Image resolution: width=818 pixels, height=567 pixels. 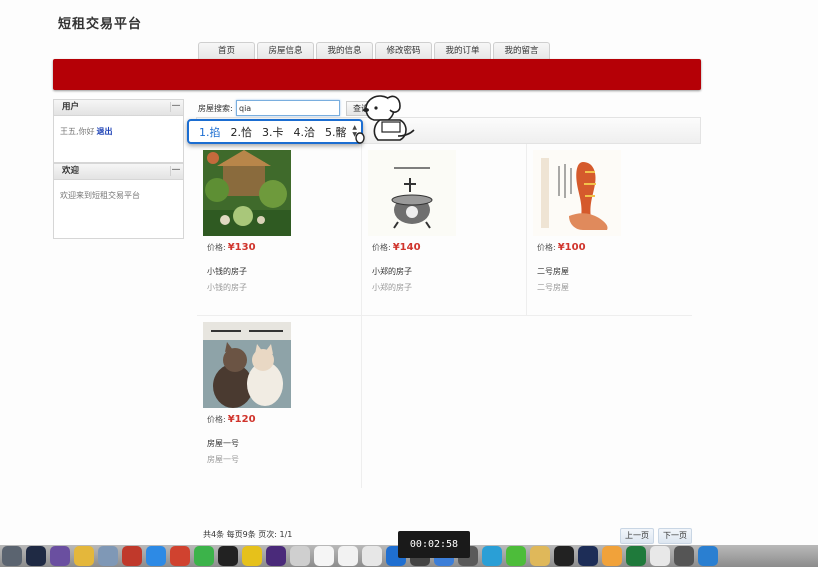 I want to click on sublime-icon, so click(x=612, y=556).